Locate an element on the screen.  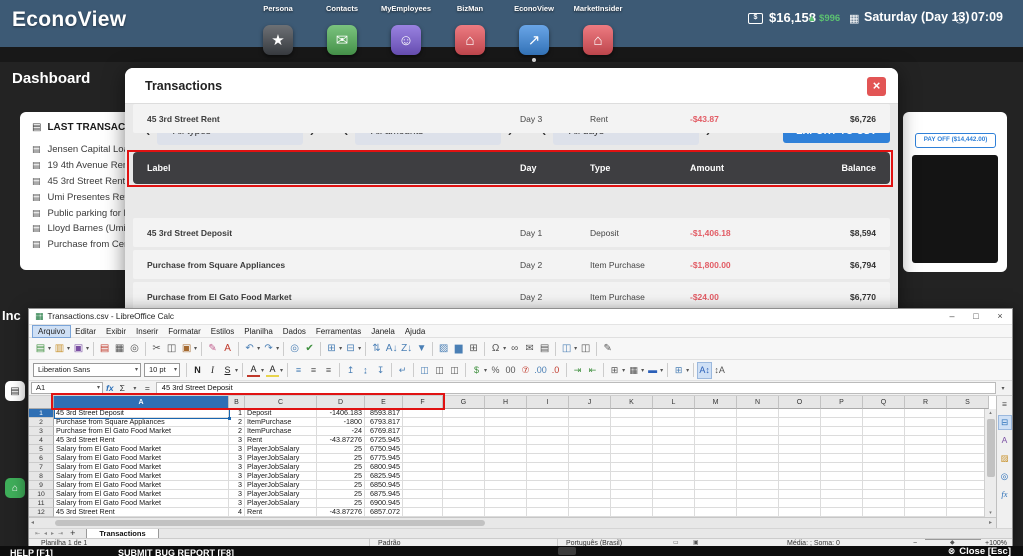
cell-G11 is located at coordinates (464, 503).